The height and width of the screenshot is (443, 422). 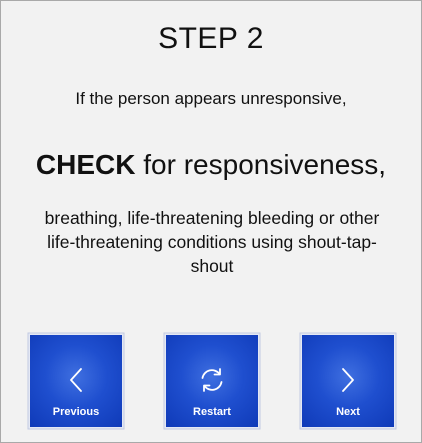 I want to click on chevron-left-icon, so click(x=76, y=380).